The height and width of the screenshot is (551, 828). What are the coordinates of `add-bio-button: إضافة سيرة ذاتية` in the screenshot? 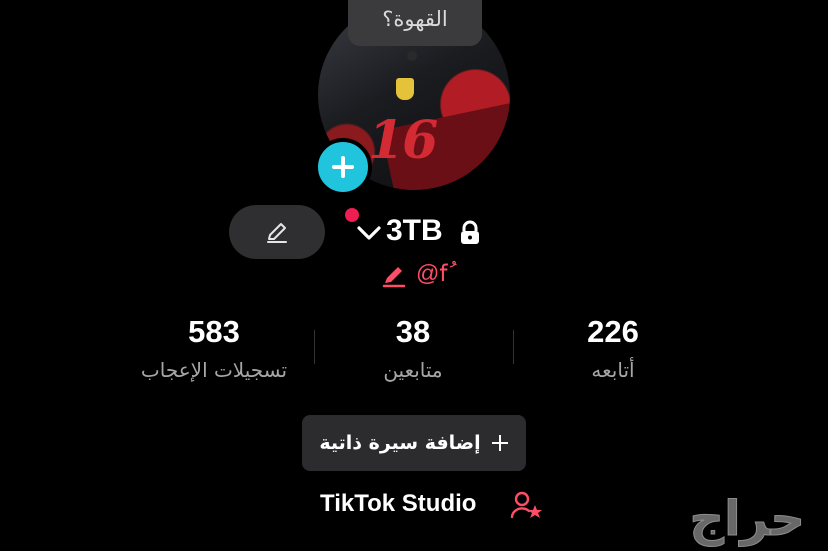 It's located at (414, 443).